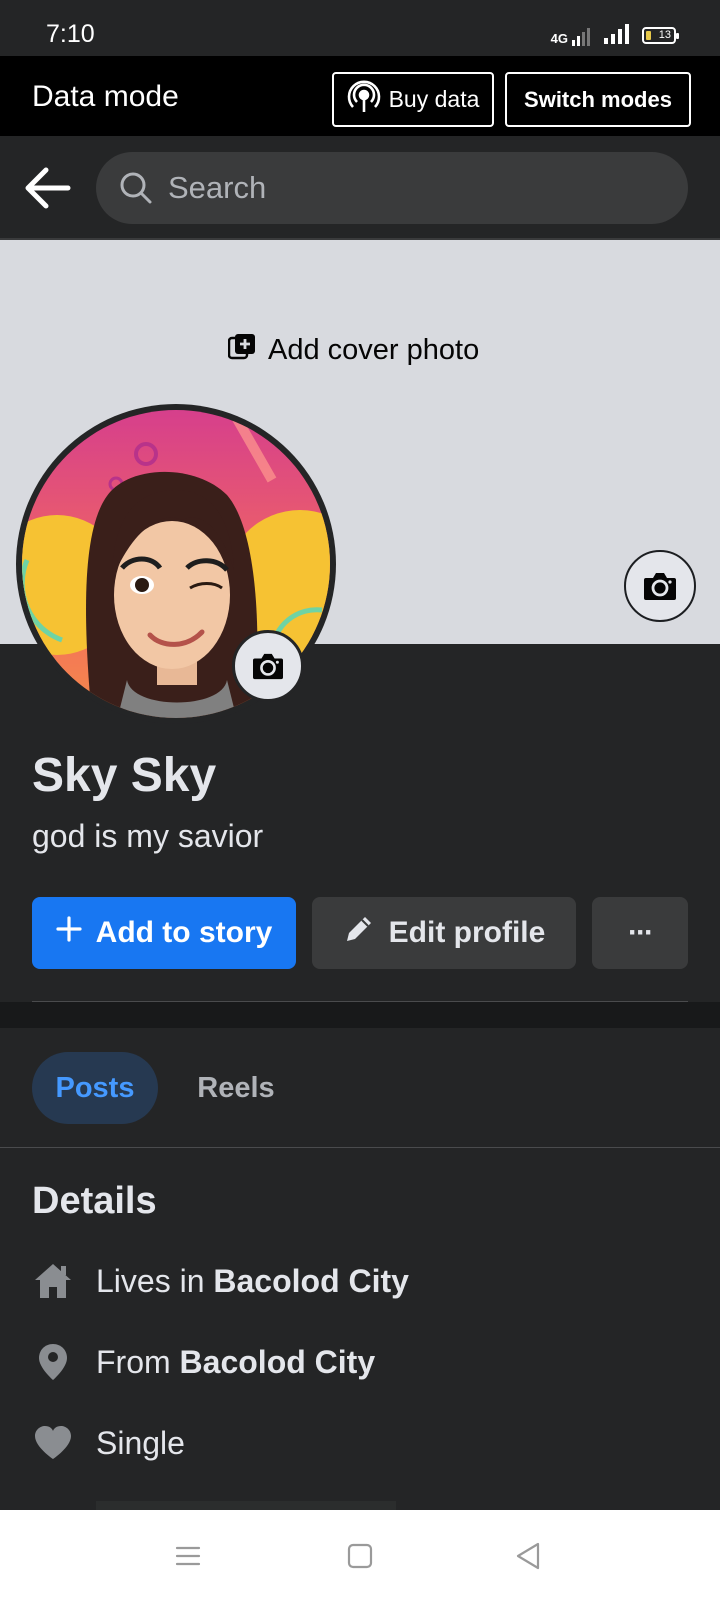 This screenshot has width=720, height=1600. I want to click on back-button, so click(48, 188).